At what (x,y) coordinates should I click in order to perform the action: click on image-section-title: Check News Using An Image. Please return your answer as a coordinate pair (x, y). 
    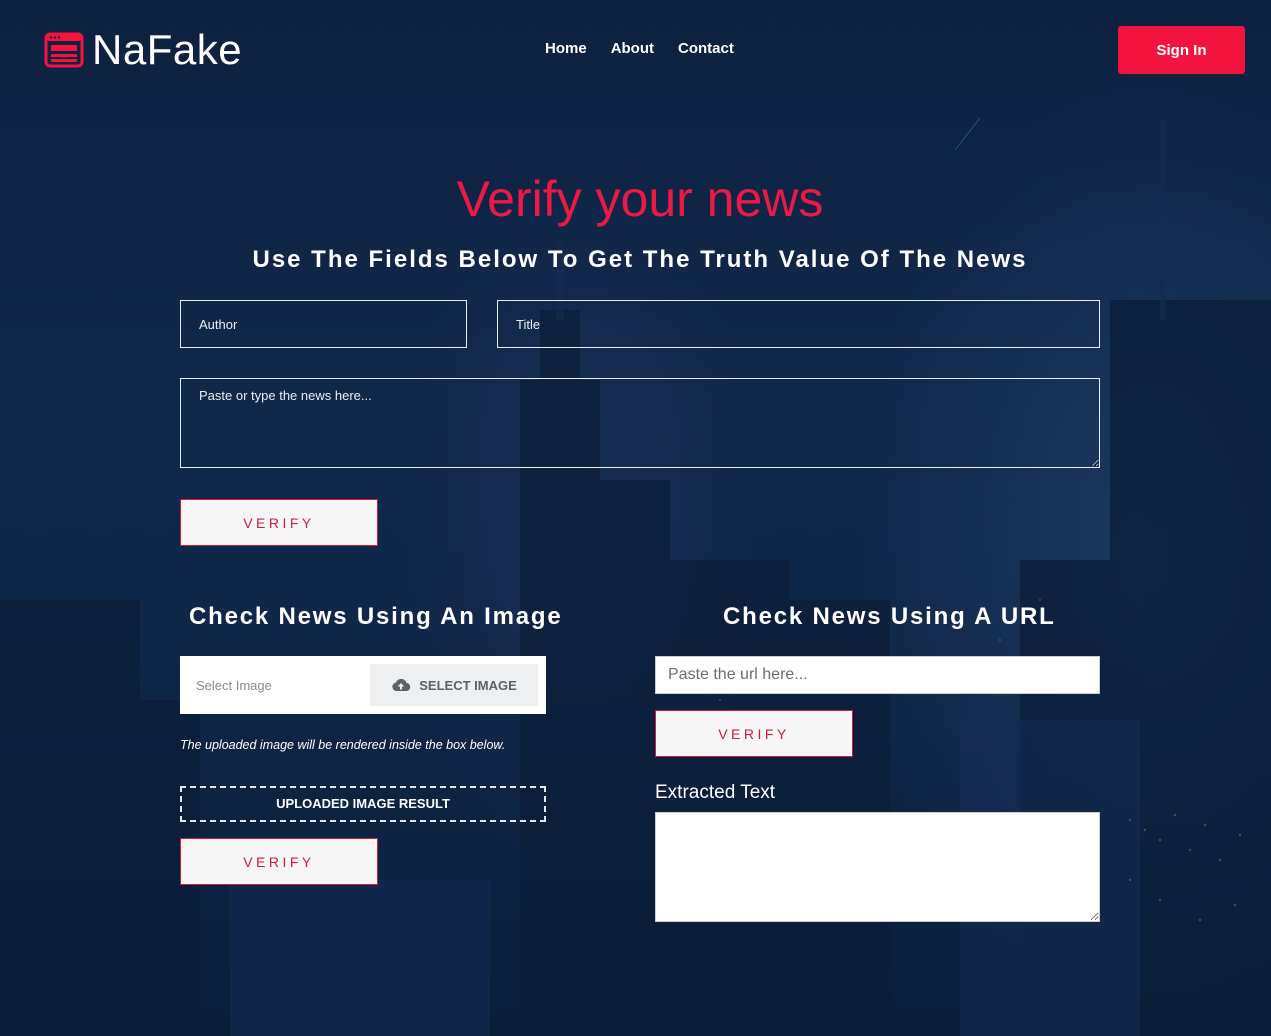
    Looking at the image, I should click on (376, 616).